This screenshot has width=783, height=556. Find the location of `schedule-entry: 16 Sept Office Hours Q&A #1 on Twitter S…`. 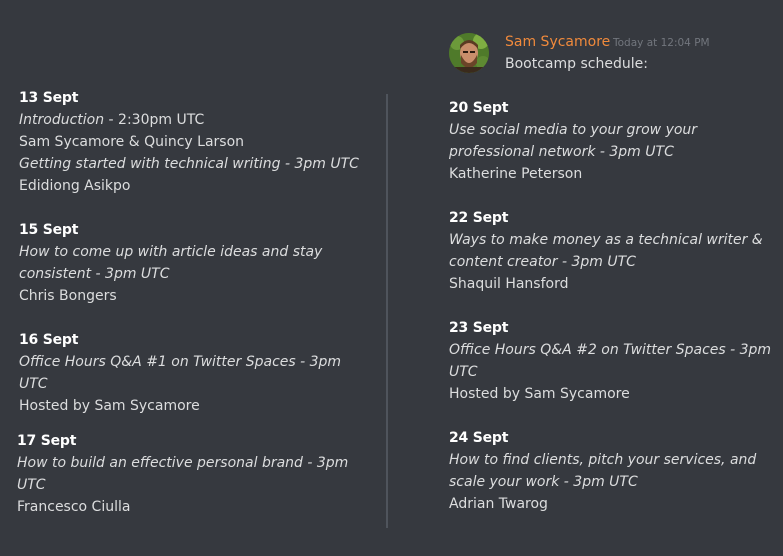

schedule-entry: 16 Sept Office Hours Q&A #1 on Twitter S… is located at coordinates (189, 373).